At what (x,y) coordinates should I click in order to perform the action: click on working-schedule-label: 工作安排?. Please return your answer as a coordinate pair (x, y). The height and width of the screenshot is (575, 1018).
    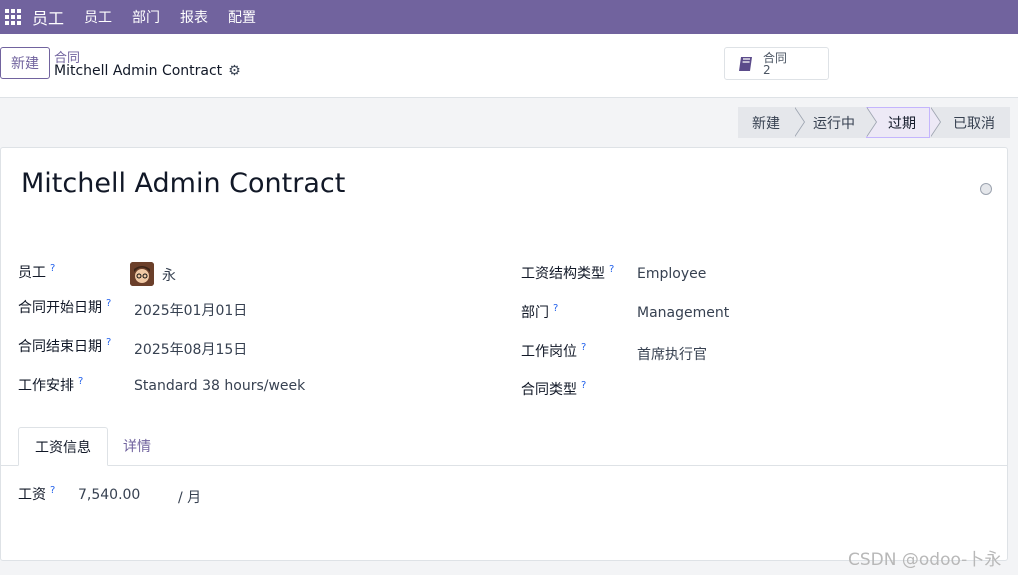
    Looking at the image, I should click on (51, 385).